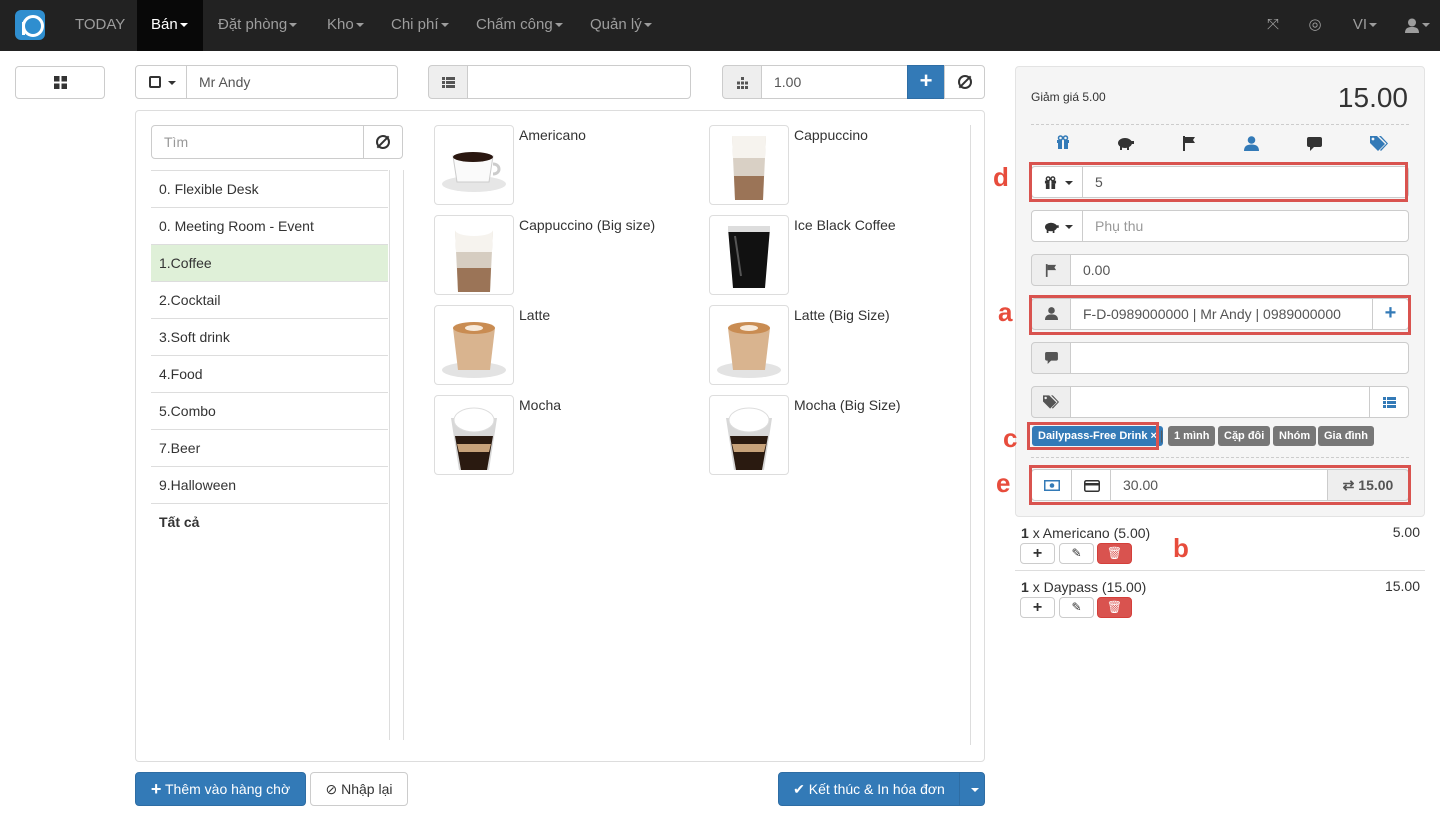 Image resolution: width=1440 pixels, height=821 pixels. What do you see at coordinates (552, 135) in the screenshot?
I see `product-name: Americano` at bounding box center [552, 135].